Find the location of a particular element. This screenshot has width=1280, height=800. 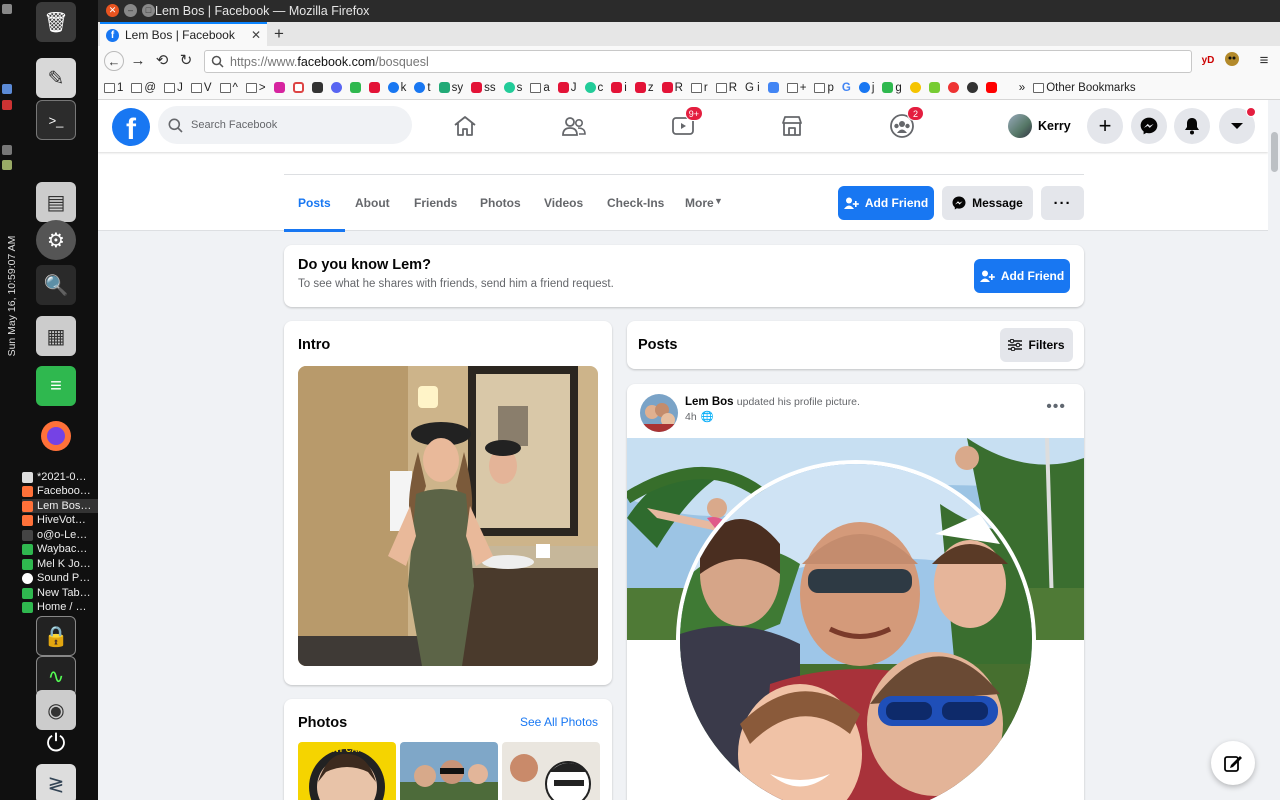

magnifier-icon: 🔍 is located at coordinates (56, 285).